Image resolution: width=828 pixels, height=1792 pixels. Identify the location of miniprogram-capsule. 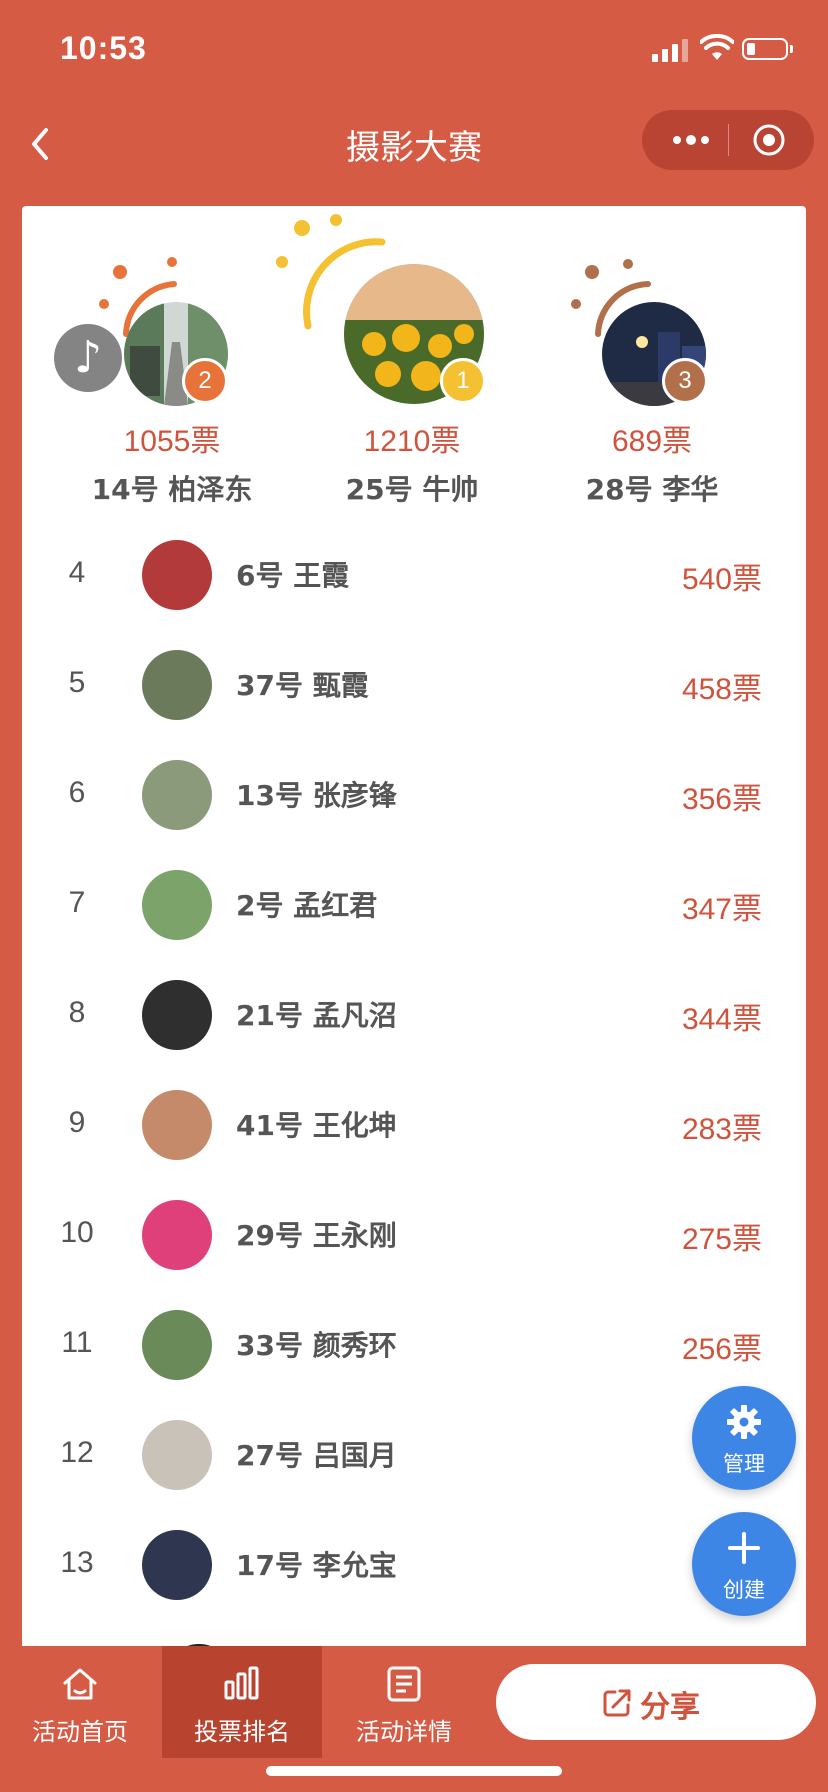
(728, 140).